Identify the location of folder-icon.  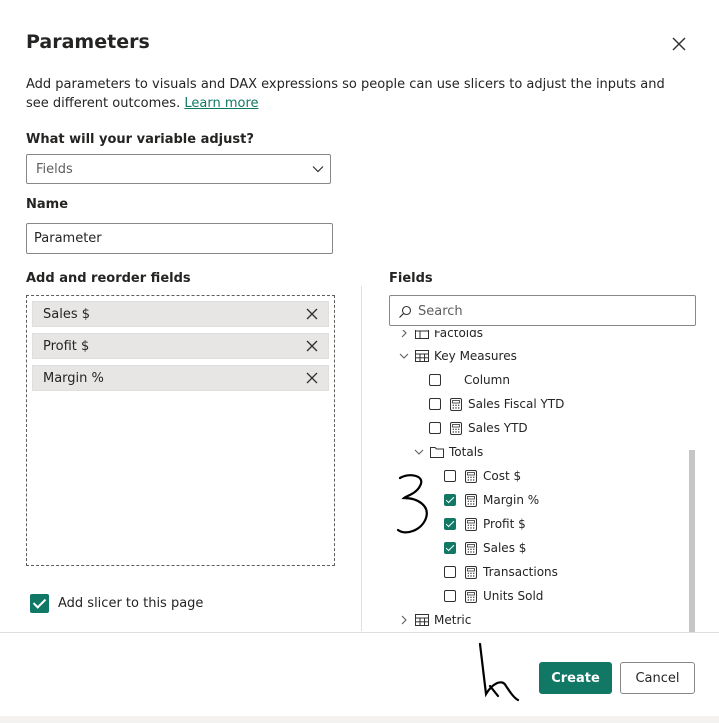
(437, 452).